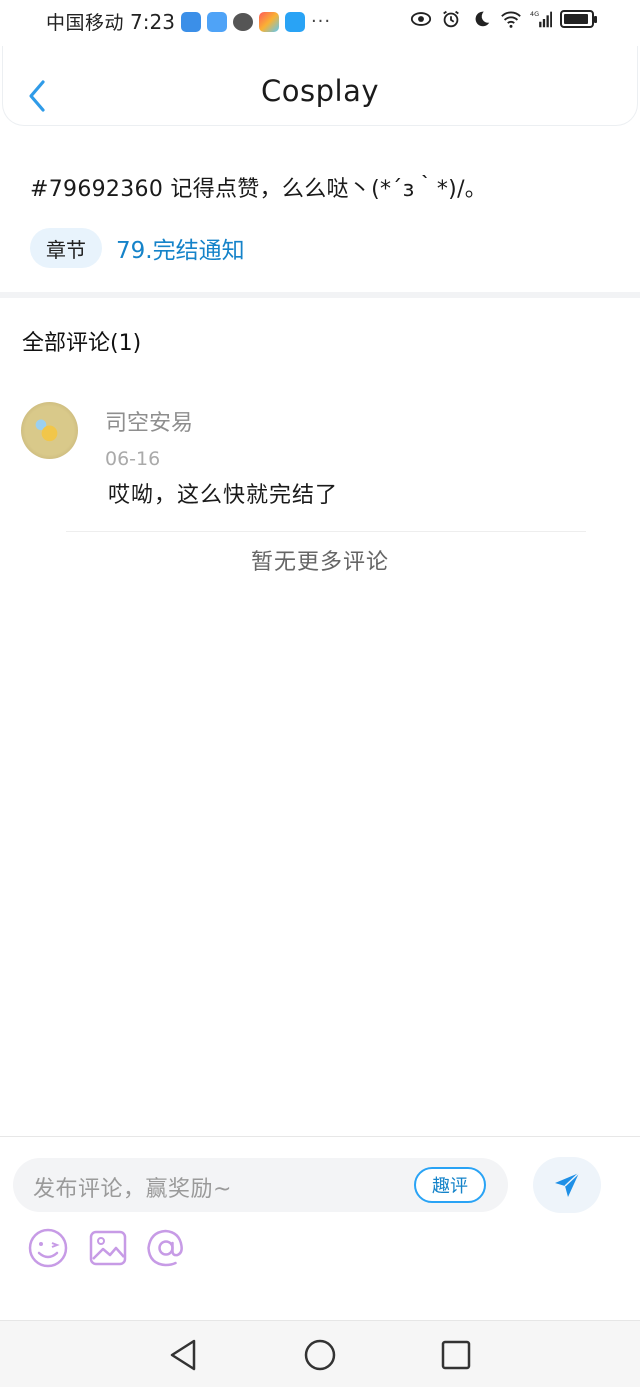 The image size is (640, 1387). What do you see at coordinates (149, 421) in the screenshot?
I see `comment-author: 司空安易` at bounding box center [149, 421].